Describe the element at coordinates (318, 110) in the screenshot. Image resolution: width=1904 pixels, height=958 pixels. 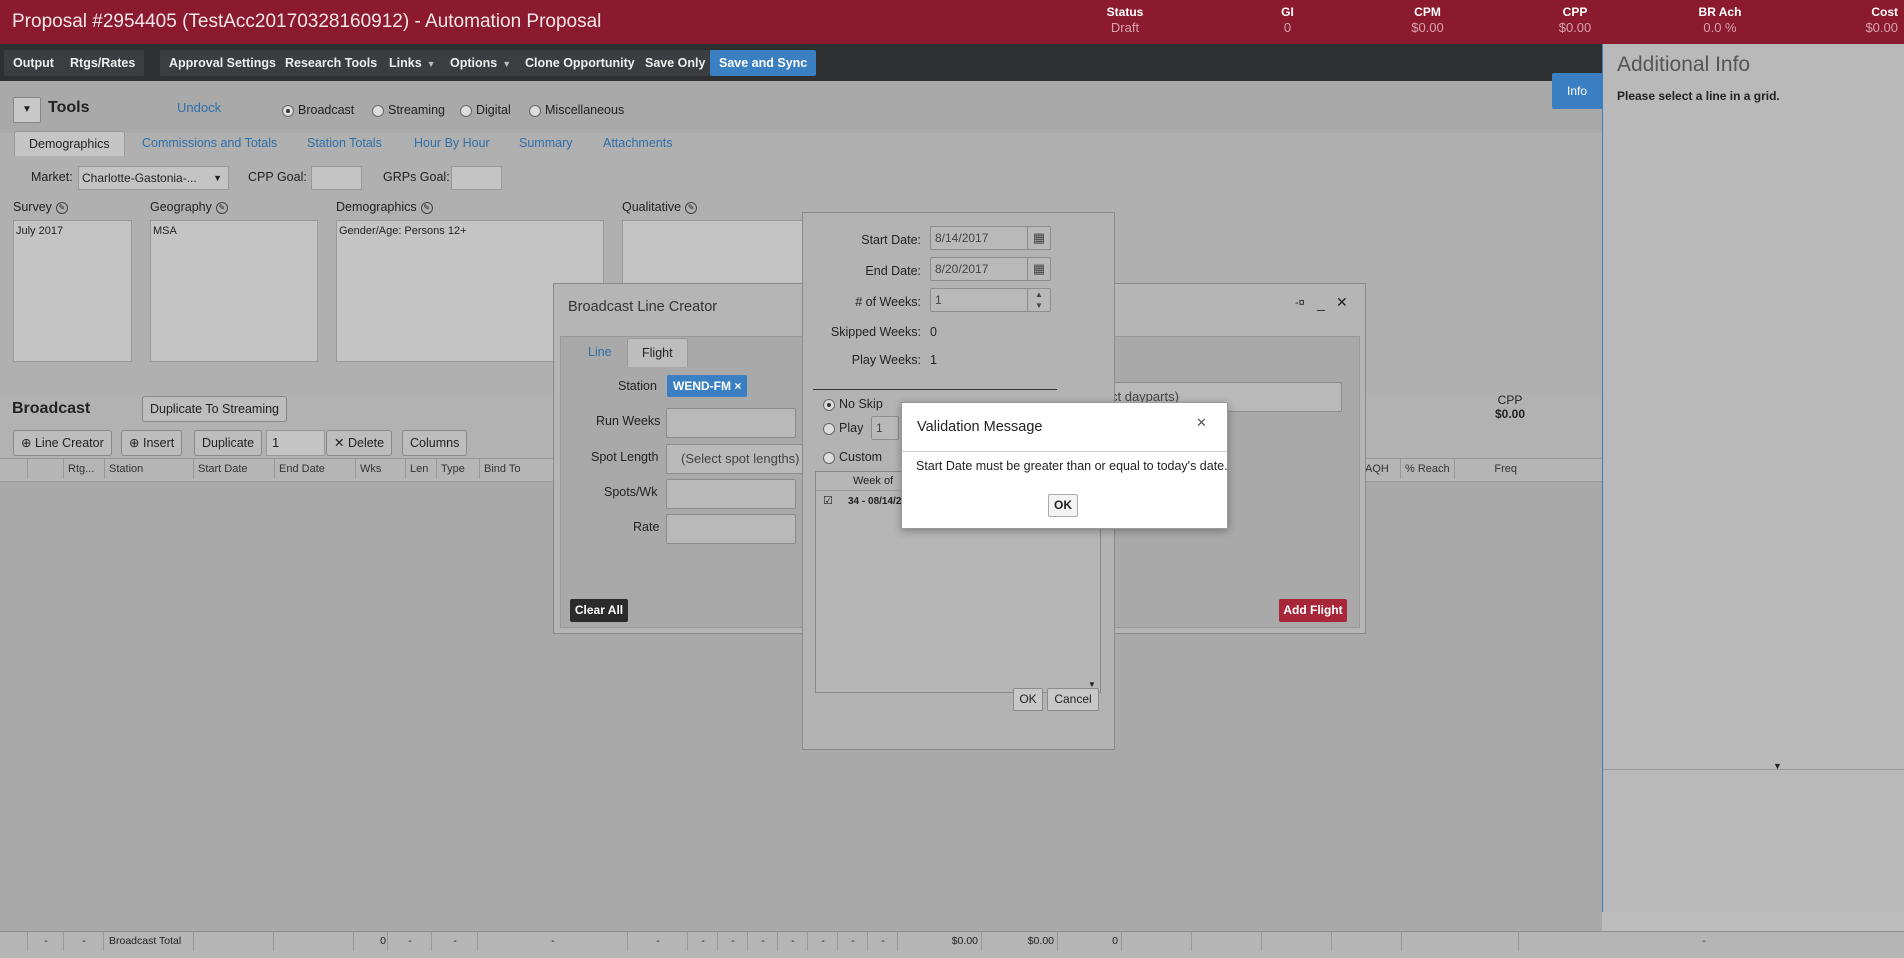
I see `radio-broadcast: Broadcast` at that location.